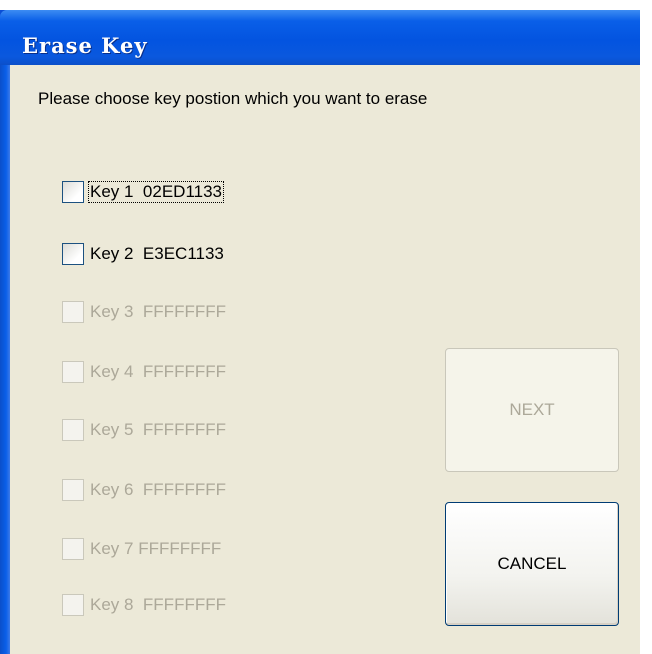 The height and width of the screenshot is (654, 652). Describe the element at coordinates (532, 410) in the screenshot. I see `next-button: NEXT` at that location.